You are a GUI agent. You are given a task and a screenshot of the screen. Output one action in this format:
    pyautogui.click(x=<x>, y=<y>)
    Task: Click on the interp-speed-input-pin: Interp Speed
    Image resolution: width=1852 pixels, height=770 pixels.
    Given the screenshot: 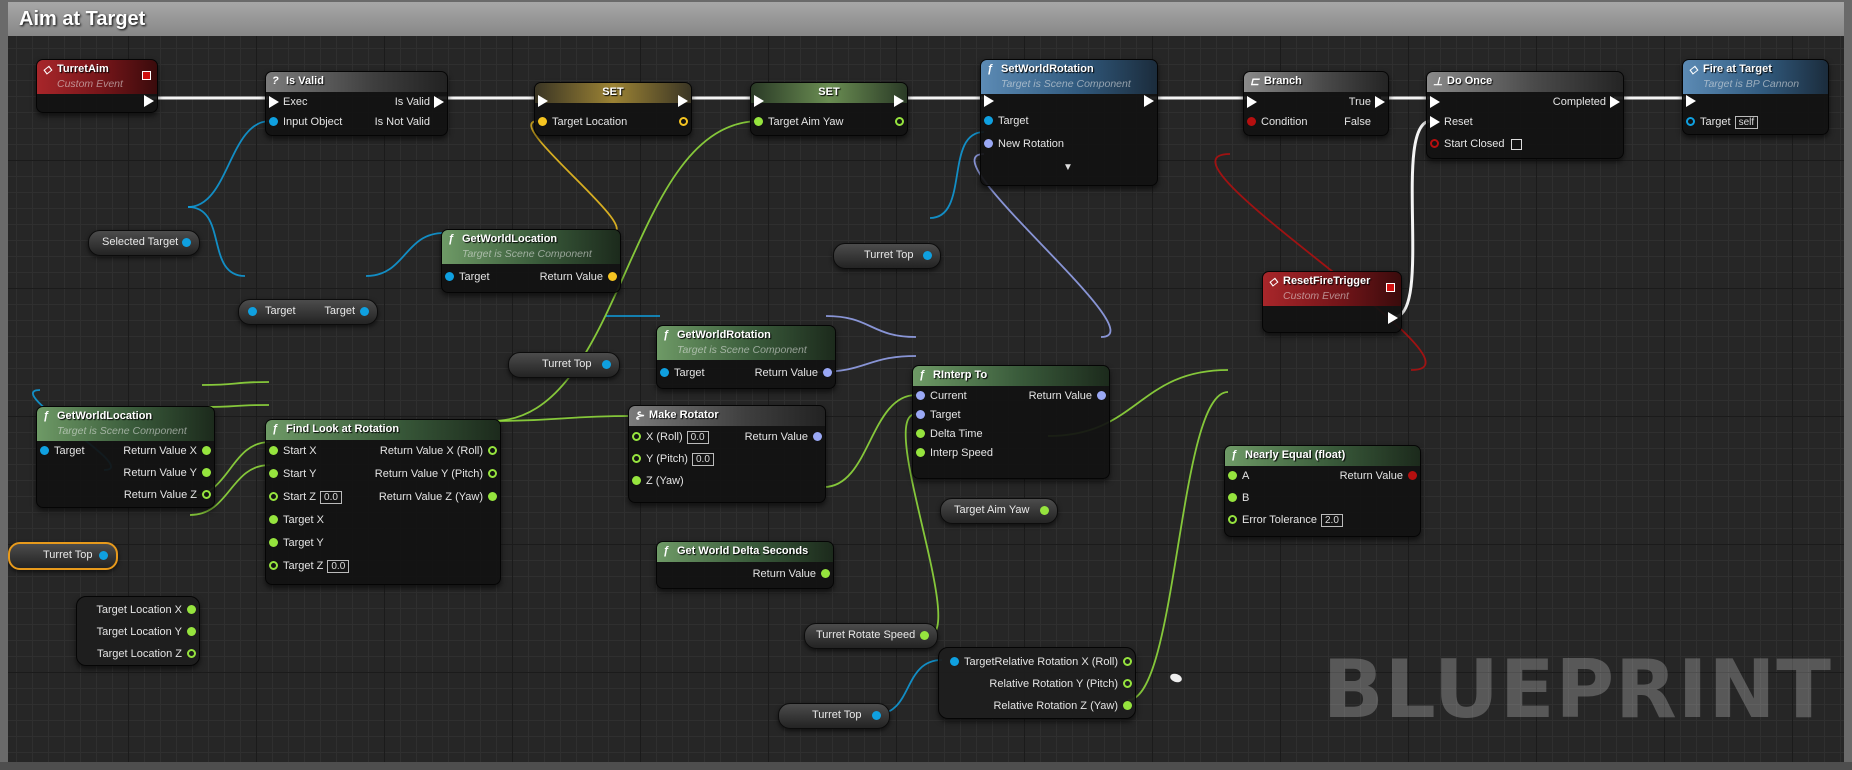 What is the action you would take?
    pyautogui.click(x=953, y=453)
    